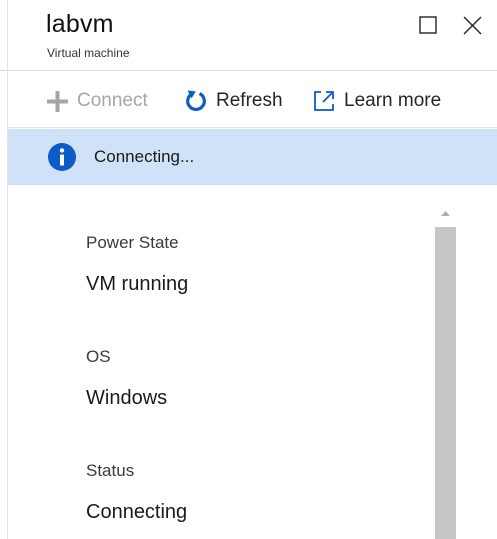 This screenshot has width=497, height=539. What do you see at coordinates (137, 284) in the screenshot?
I see `power-state-value: VM running` at bounding box center [137, 284].